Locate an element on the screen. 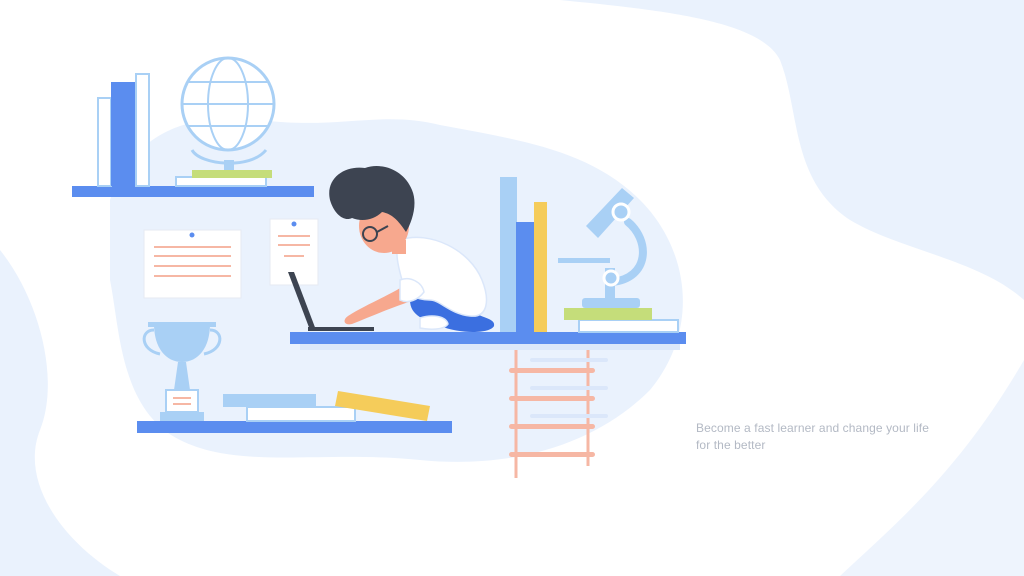 This screenshot has width=1024, height=576. book-light-blue-tall is located at coordinates (508, 254).